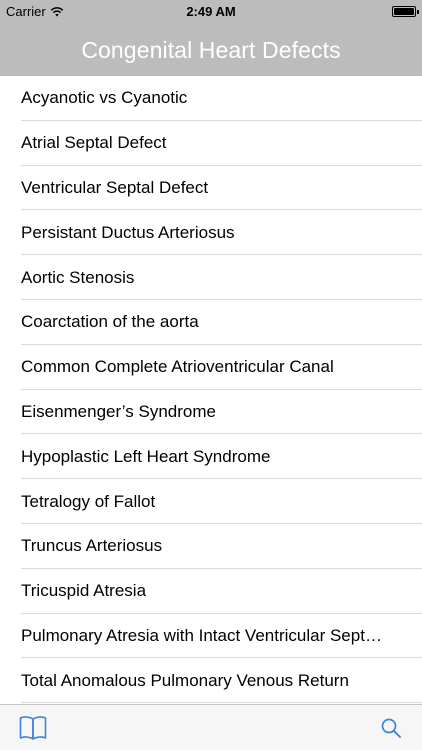 The height and width of the screenshot is (750, 422). I want to click on battery-icon, so click(405, 11).